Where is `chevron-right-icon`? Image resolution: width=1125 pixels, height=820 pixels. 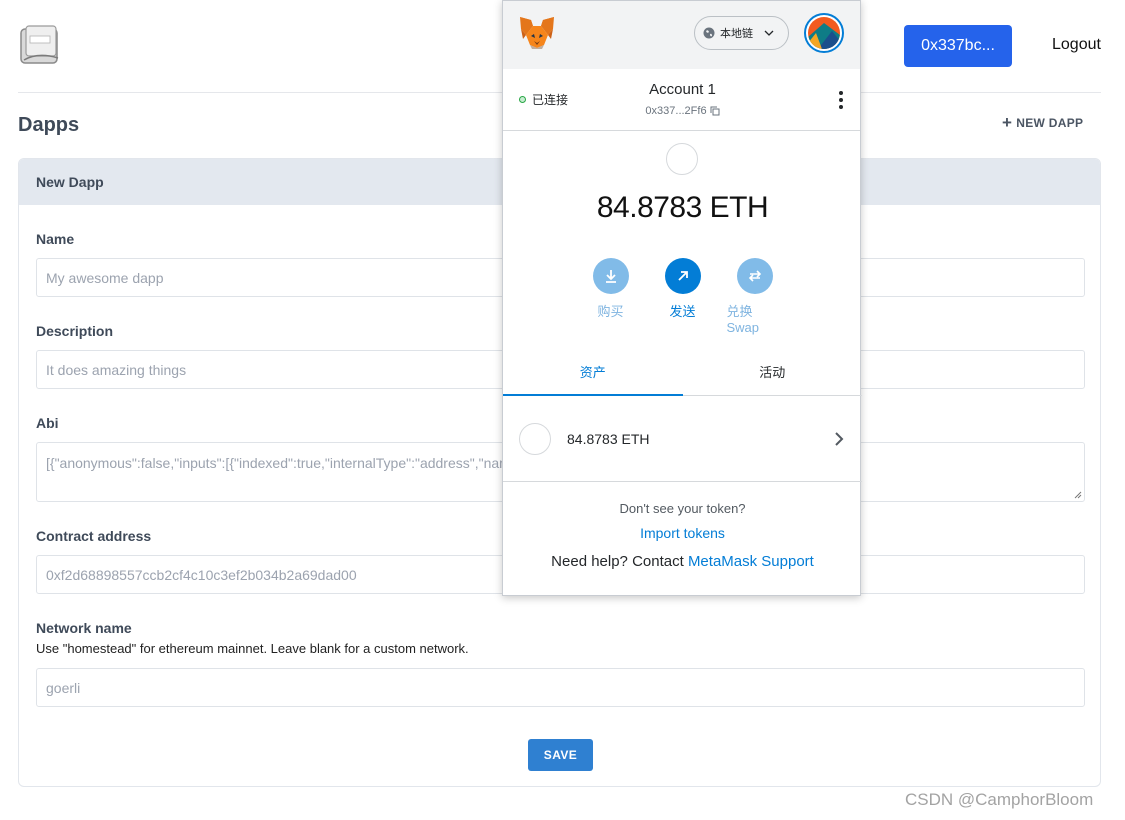 chevron-right-icon is located at coordinates (839, 439).